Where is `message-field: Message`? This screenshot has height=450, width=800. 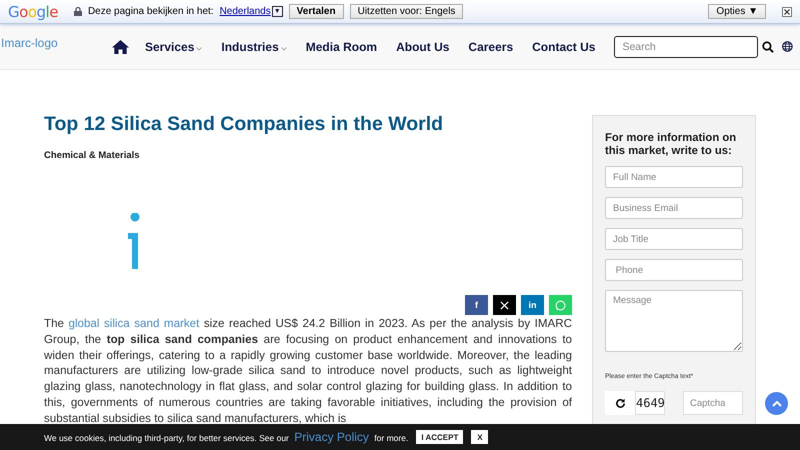 message-field: Message is located at coordinates (674, 321).